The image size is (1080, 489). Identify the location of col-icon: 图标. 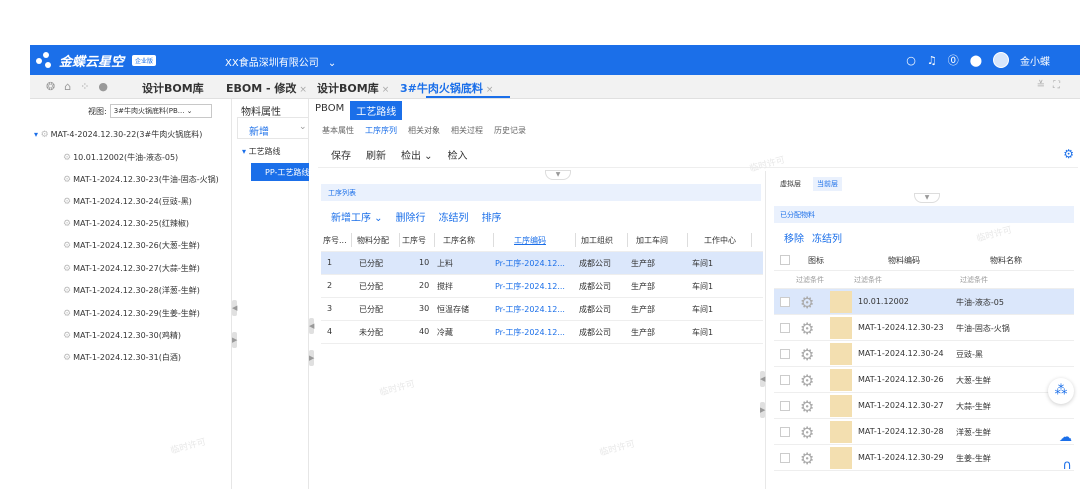
(816, 260).